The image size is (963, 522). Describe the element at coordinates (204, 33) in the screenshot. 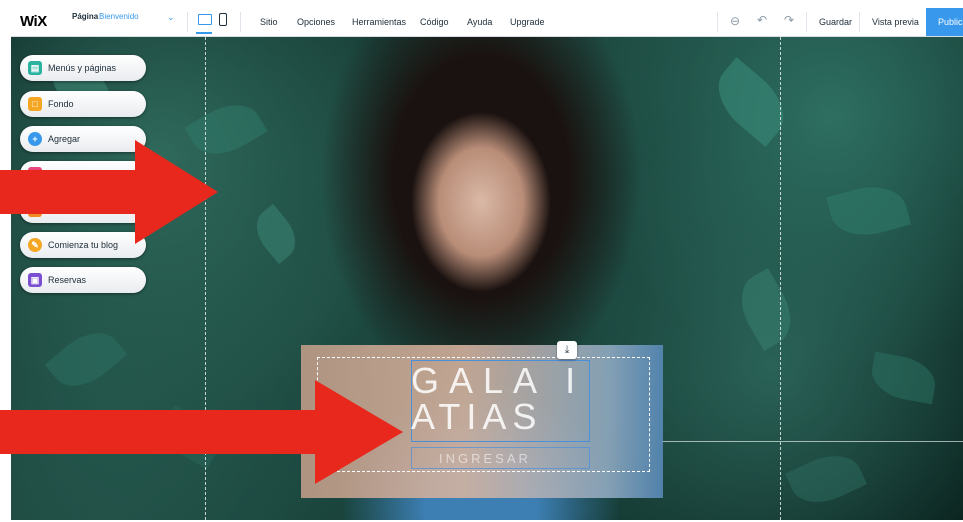

I see `active-view-indicator` at that location.